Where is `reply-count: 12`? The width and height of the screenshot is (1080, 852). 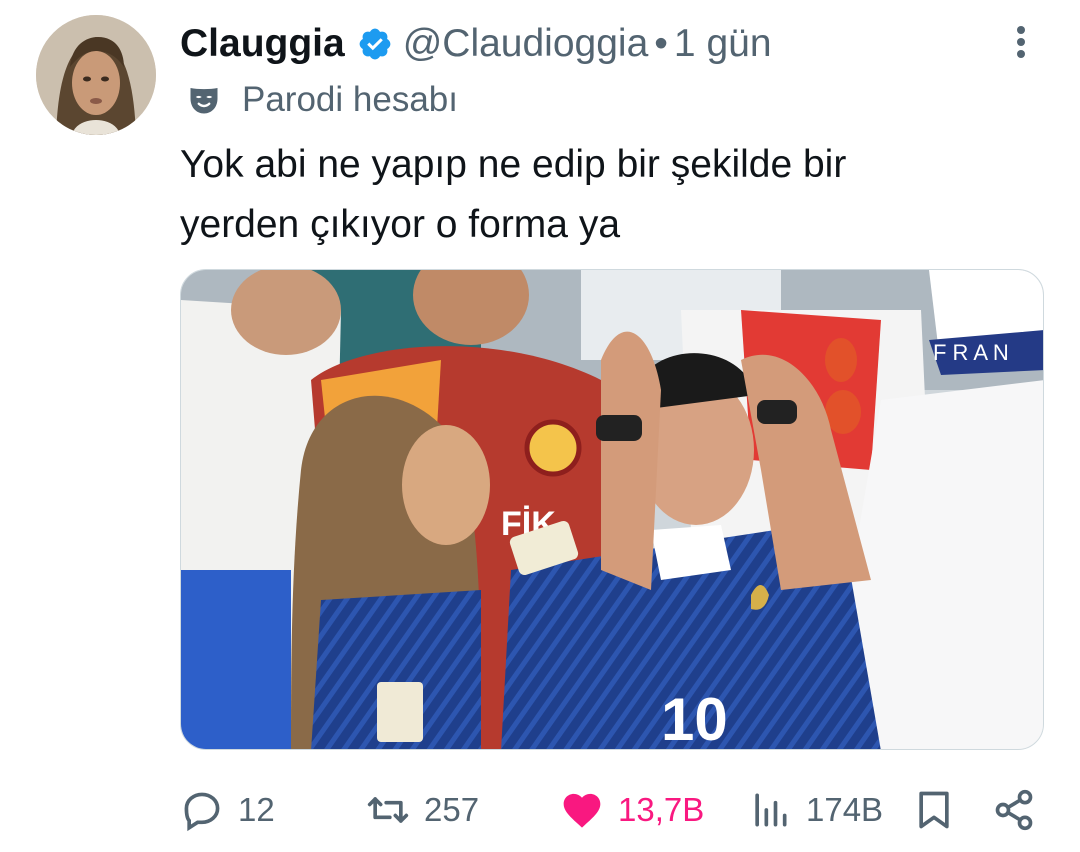 reply-count: 12 is located at coordinates (256, 809).